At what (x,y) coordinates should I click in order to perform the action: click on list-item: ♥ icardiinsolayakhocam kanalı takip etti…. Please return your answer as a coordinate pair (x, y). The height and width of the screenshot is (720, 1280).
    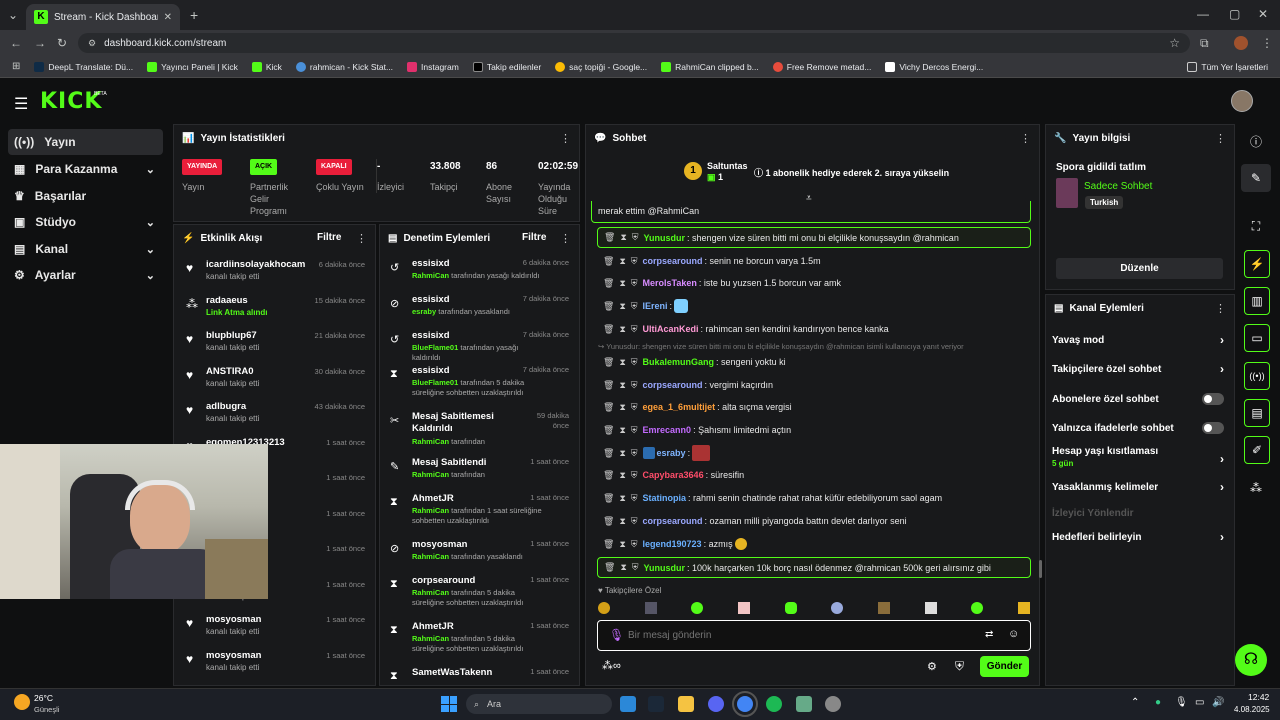
    Looking at the image, I should click on (274, 274).